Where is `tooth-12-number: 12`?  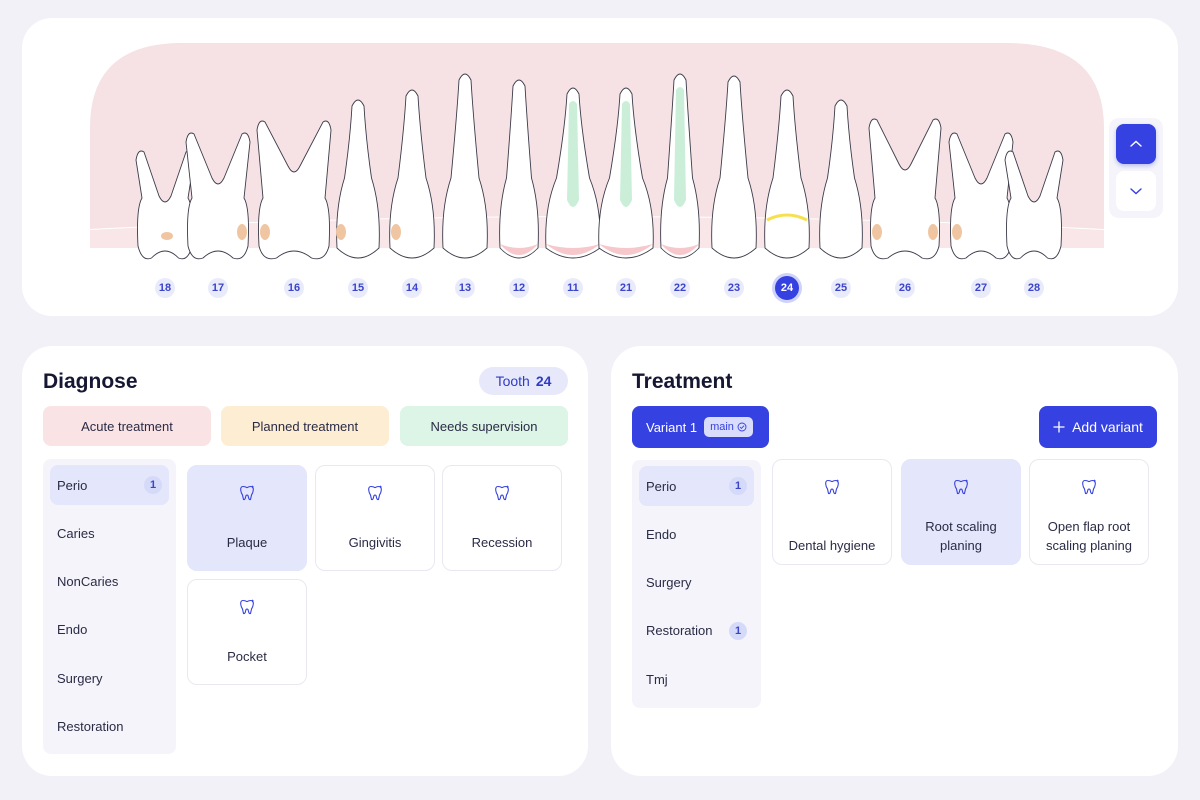 tooth-12-number: 12 is located at coordinates (519, 288).